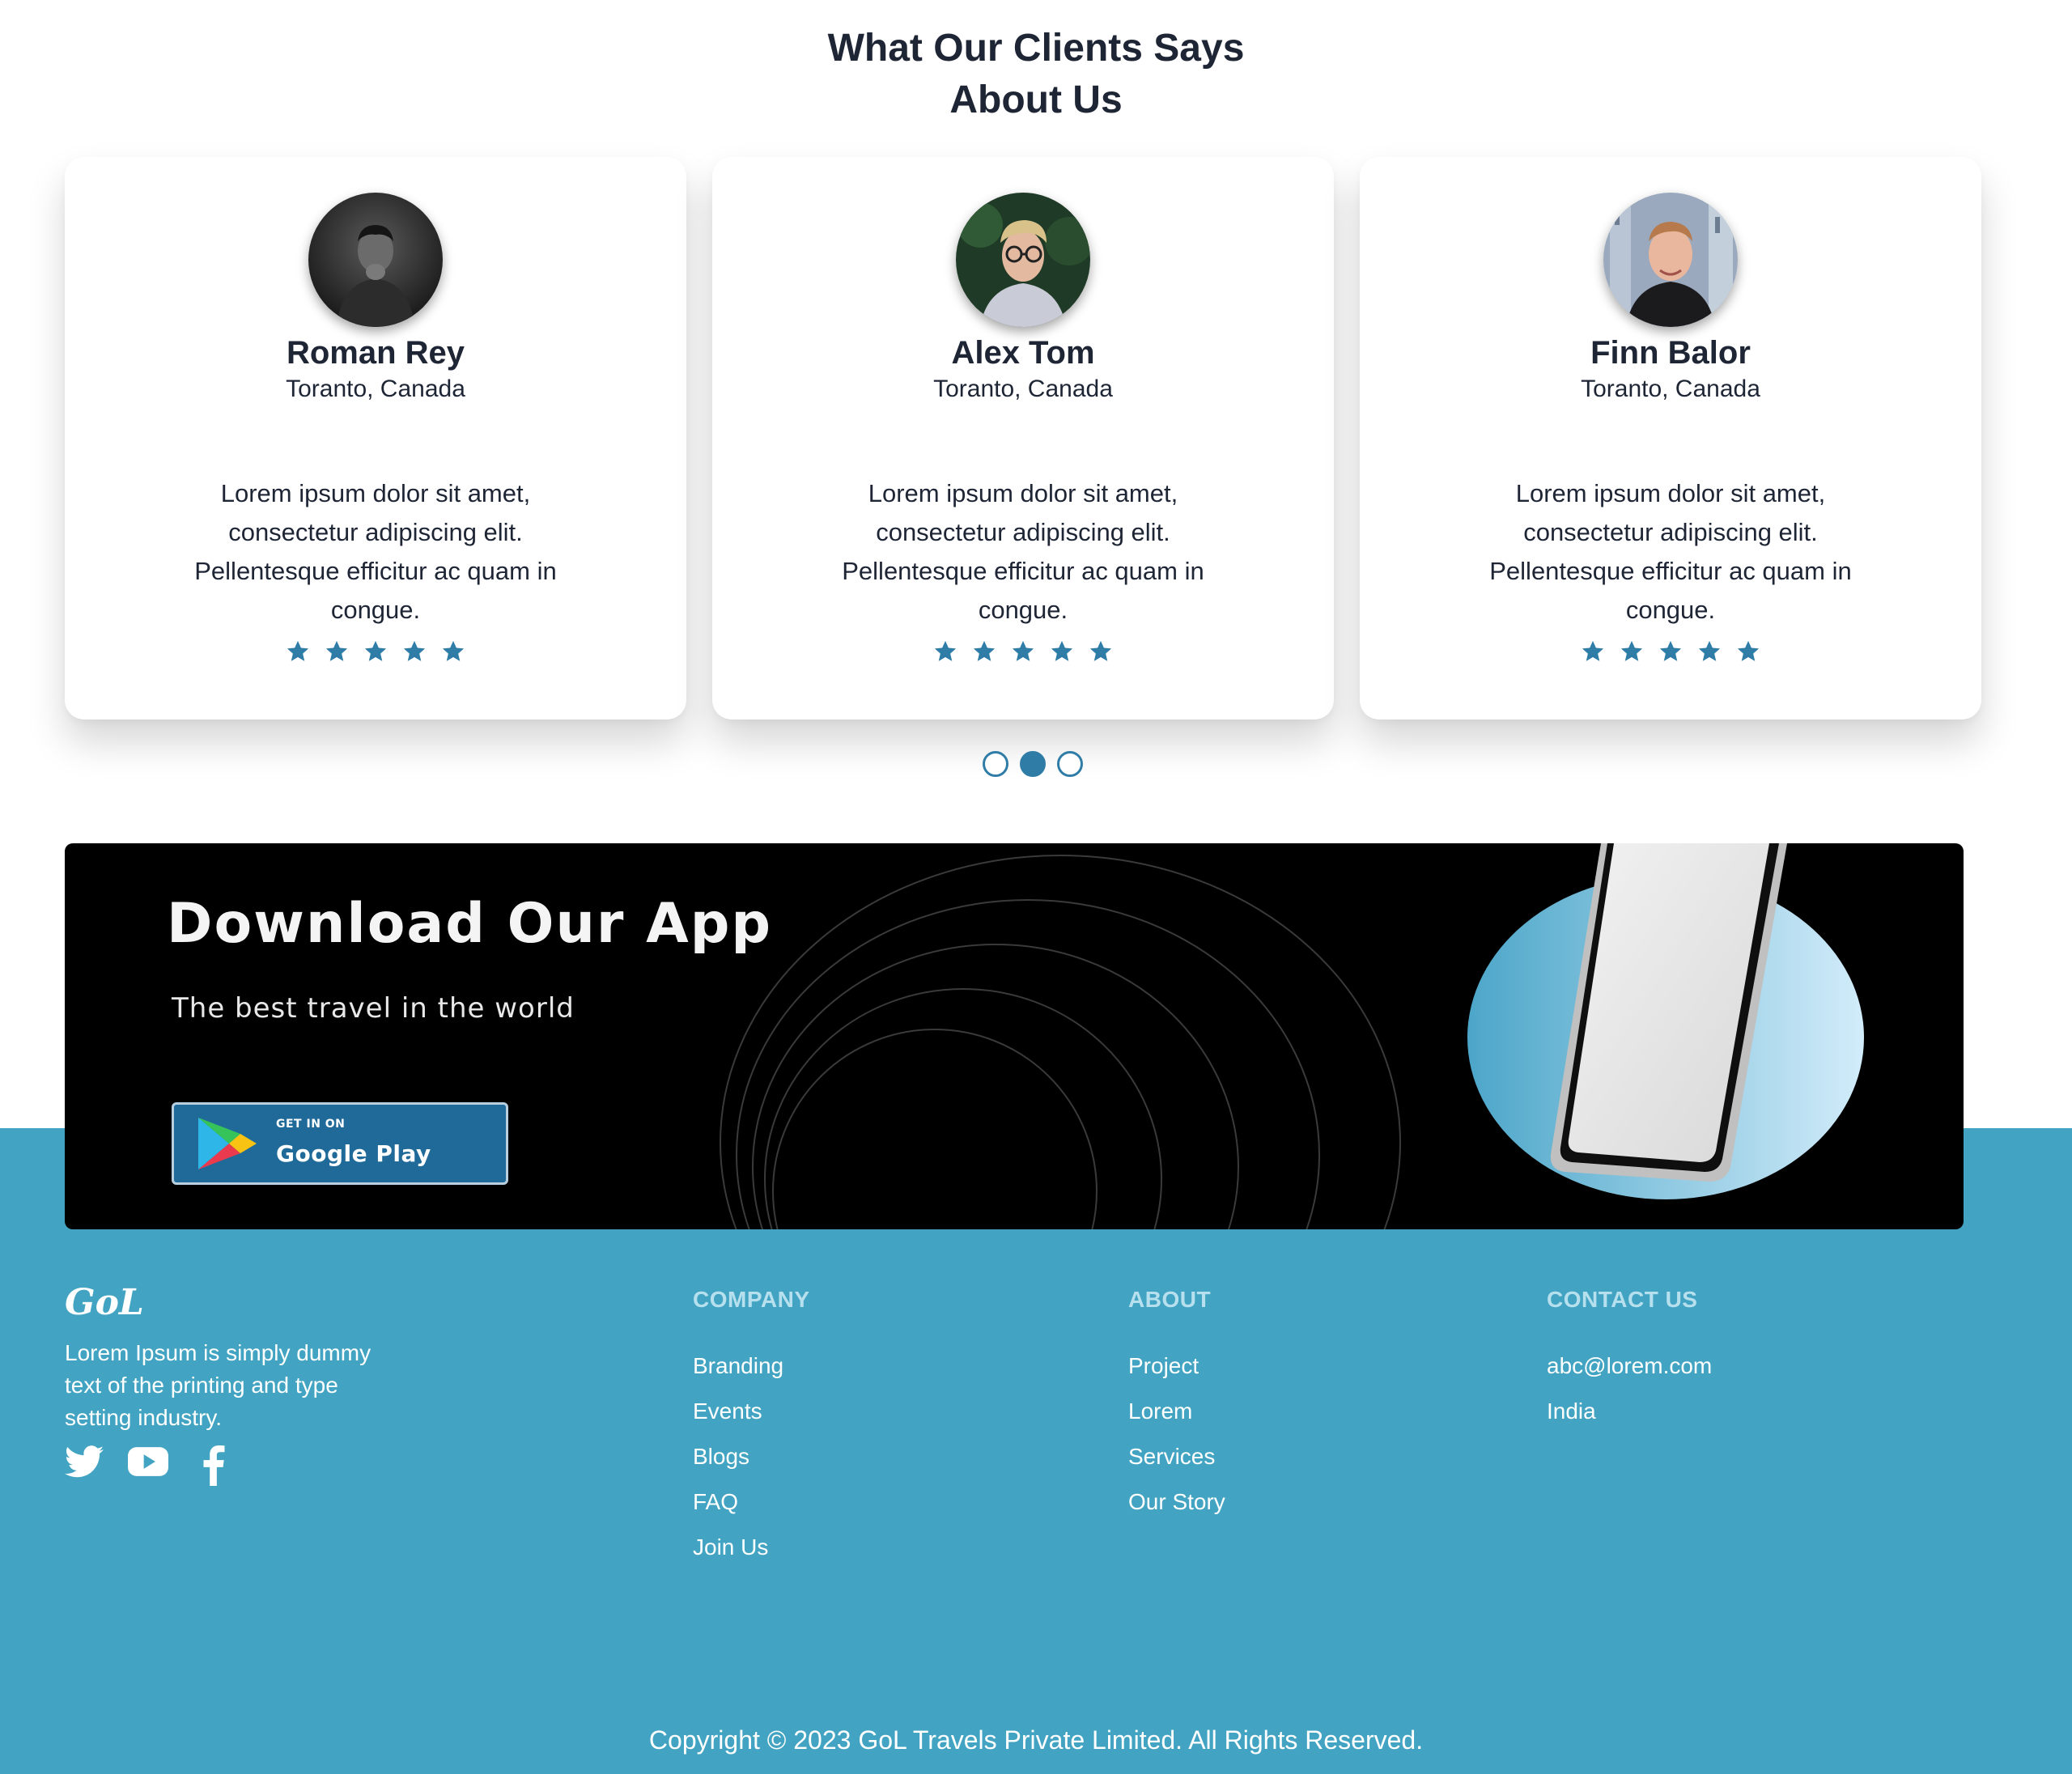 This screenshot has width=2072, height=1774. What do you see at coordinates (1629, 1366) in the screenshot?
I see `footer-contact-email: abc@lorem.com` at bounding box center [1629, 1366].